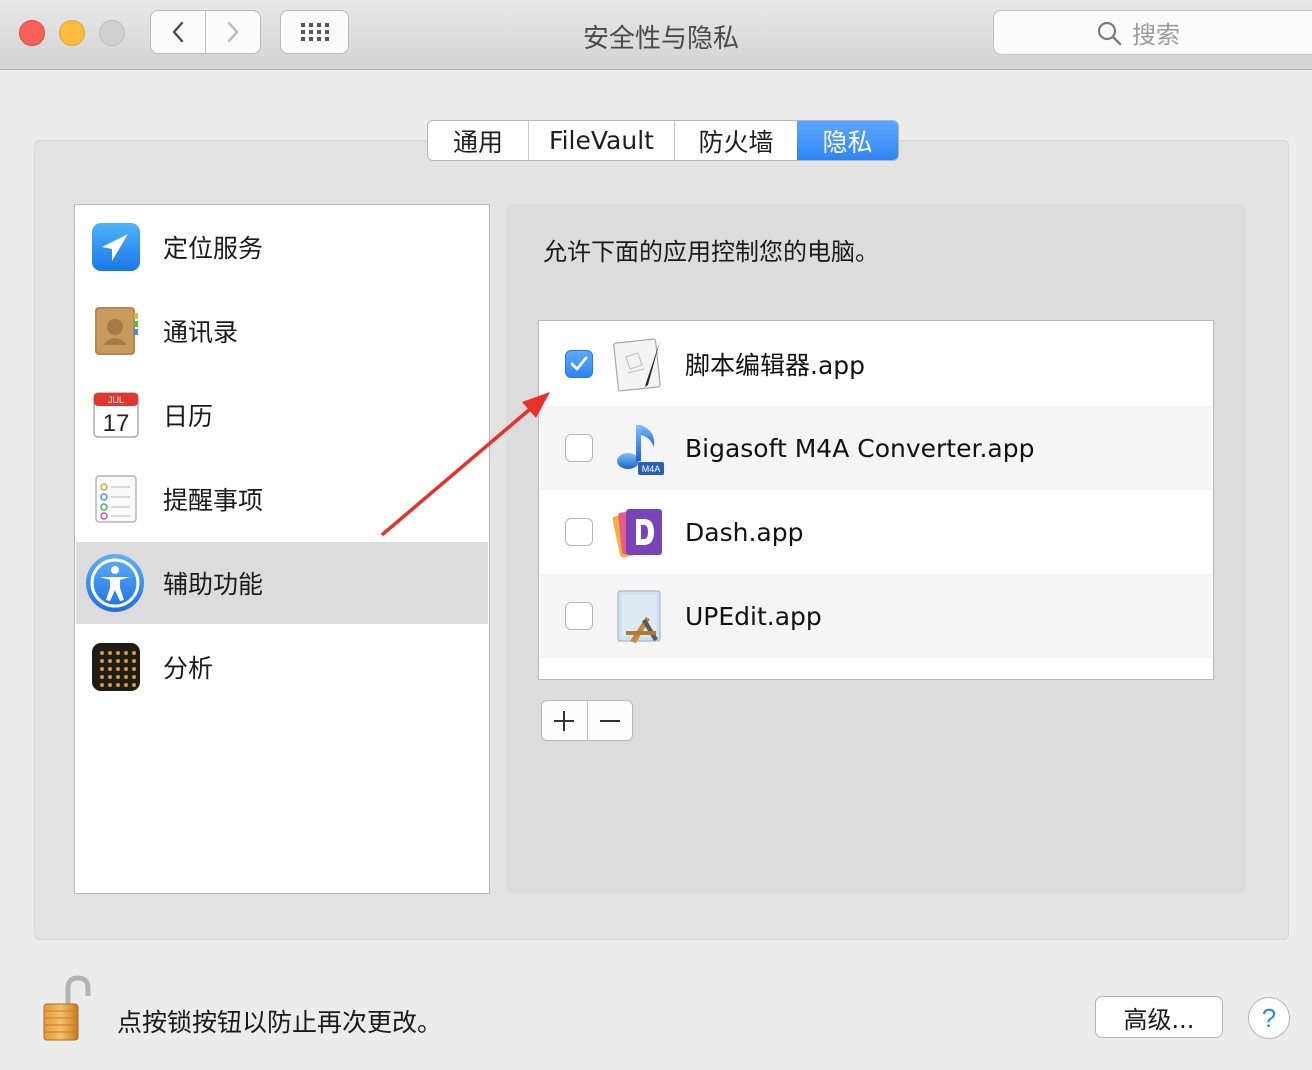 Image resolution: width=1312 pixels, height=1070 pixels. What do you see at coordinates (478, 140) in the screenshot?
I see `tab-general: 通用` at bounding box center [478, 140].